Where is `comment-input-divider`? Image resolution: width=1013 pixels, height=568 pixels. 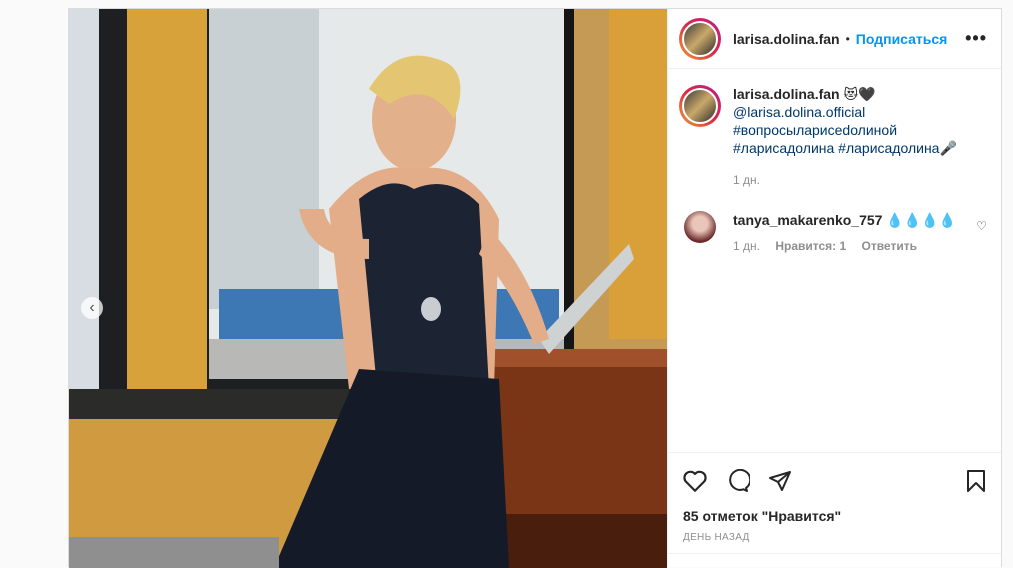 comment-input-divider is located at coordinates (834, 560).